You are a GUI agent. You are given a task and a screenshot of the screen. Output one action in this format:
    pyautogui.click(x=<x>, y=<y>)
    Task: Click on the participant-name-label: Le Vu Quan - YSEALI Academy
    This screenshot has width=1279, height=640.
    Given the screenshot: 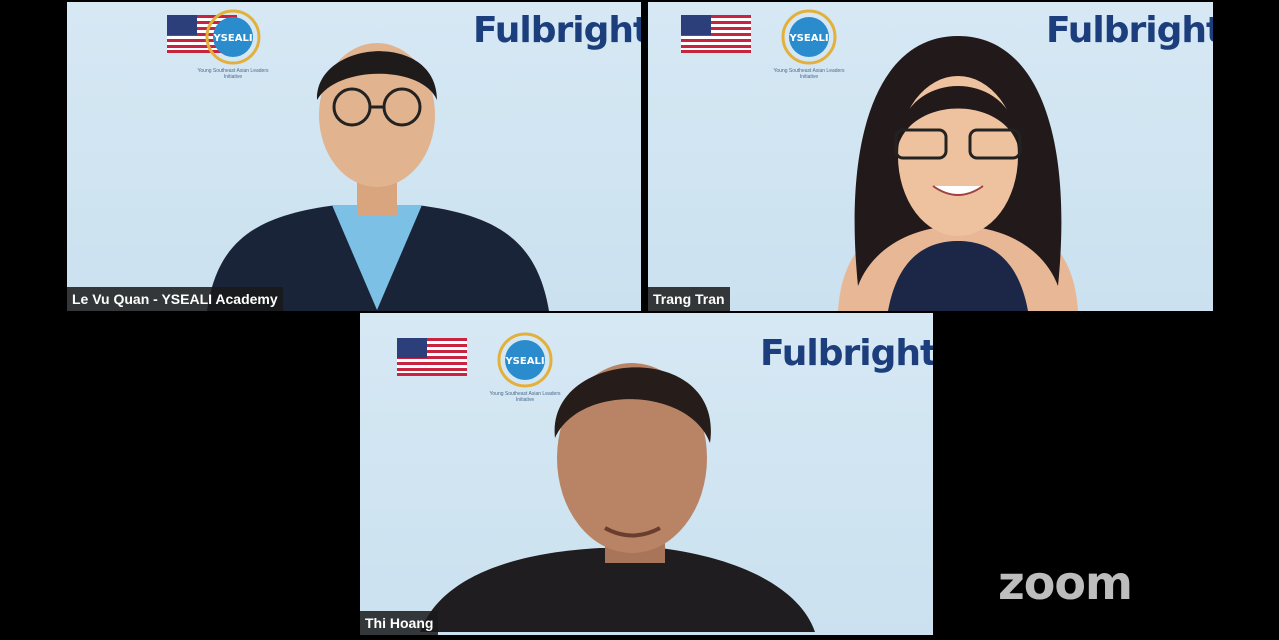 What is the action you would take?
    pyautogui.click(x=175, y=299)
    